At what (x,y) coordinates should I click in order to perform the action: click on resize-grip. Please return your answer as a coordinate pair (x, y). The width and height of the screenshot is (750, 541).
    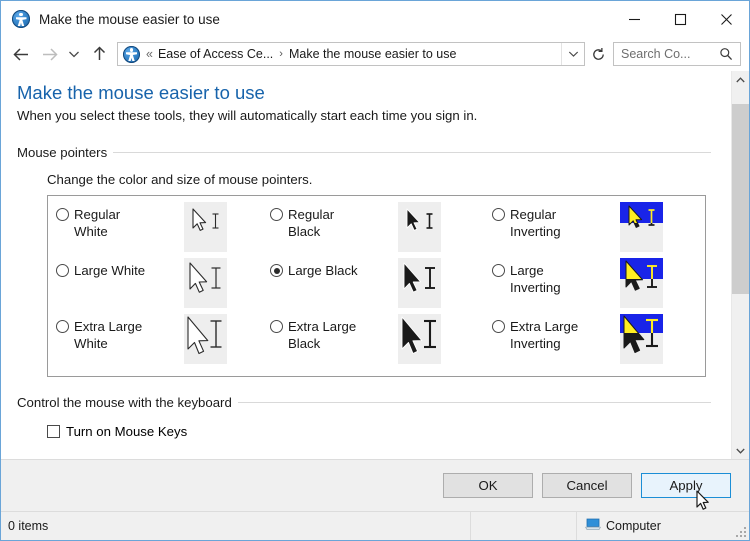
    Looking at the image, I should click on (740, 531).